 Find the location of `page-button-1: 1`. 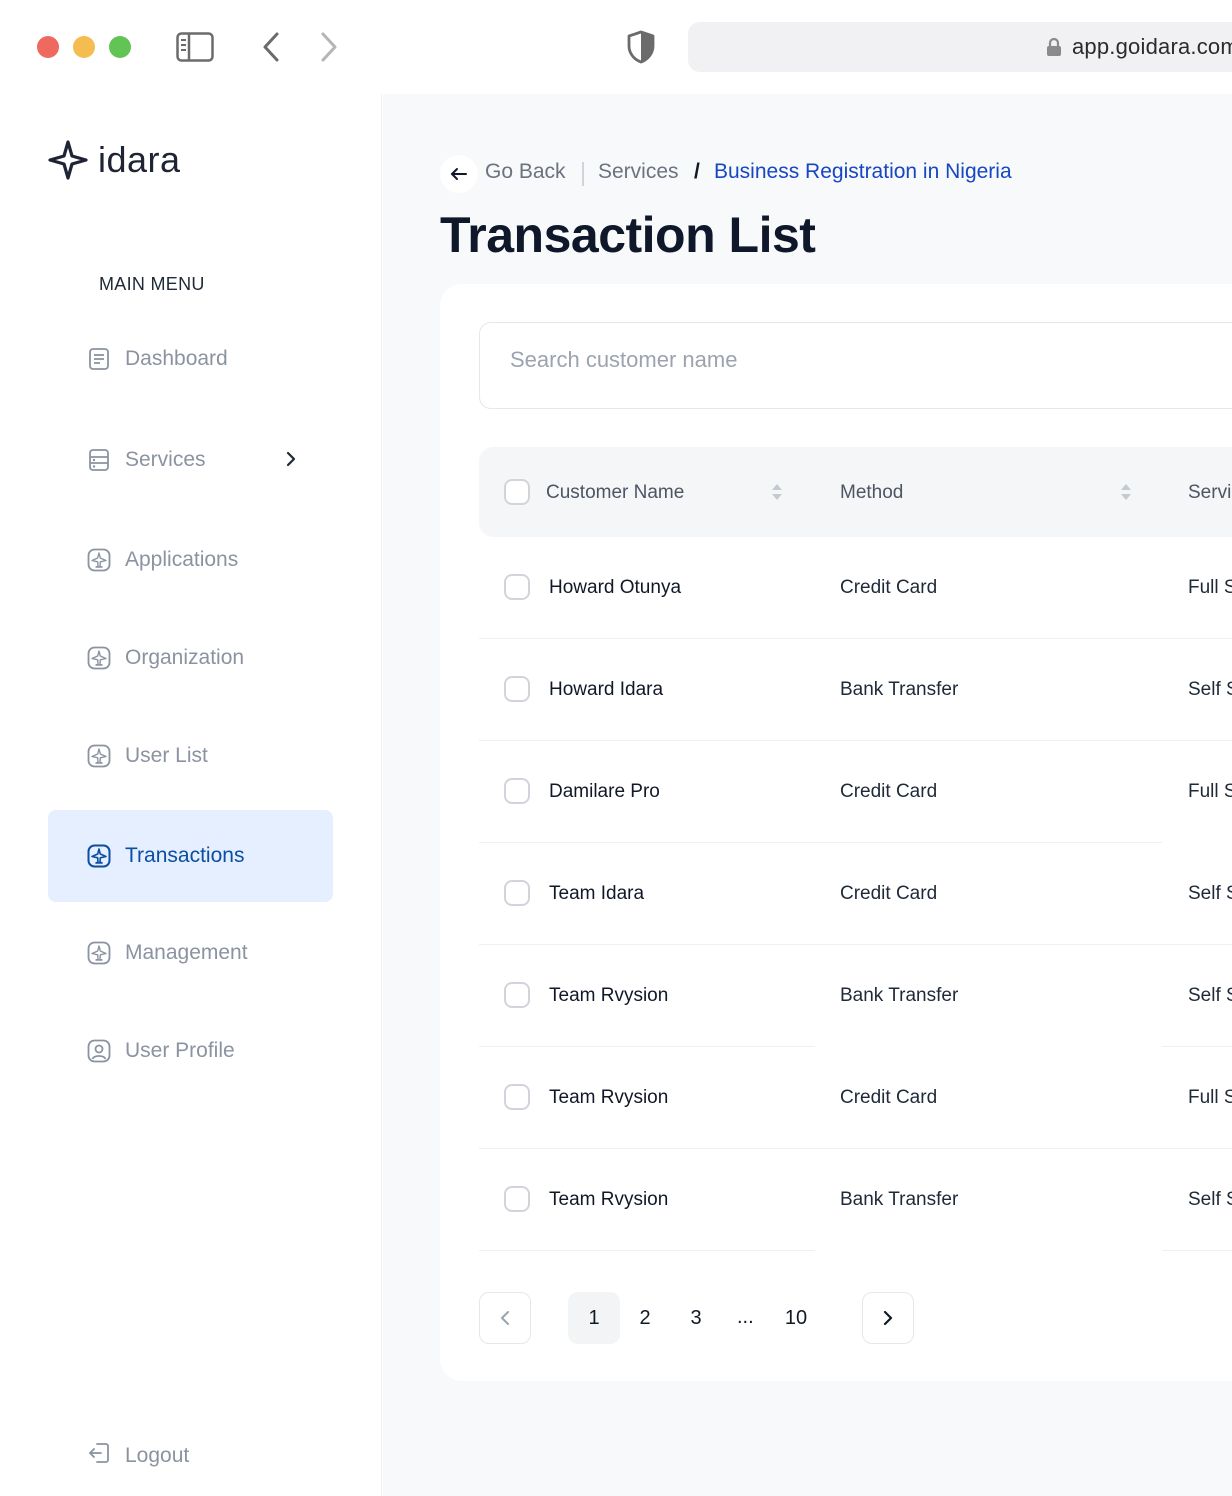

page-button-1: 1 is located at coordinates (594, 1318).